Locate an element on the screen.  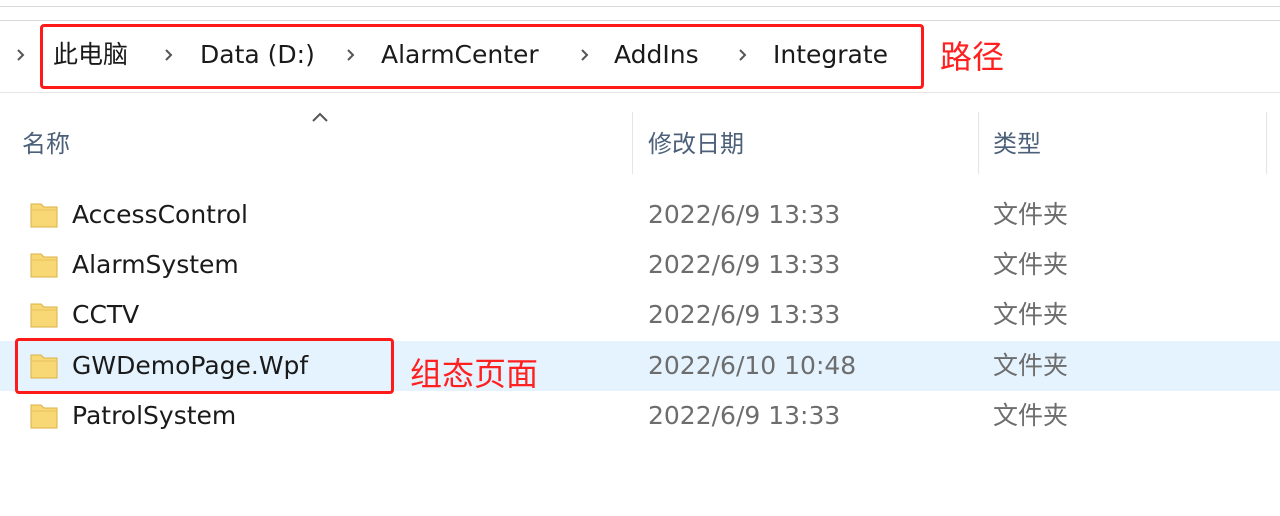
config-page-annotation: 组态页面 is located at coordinates (474, 374).